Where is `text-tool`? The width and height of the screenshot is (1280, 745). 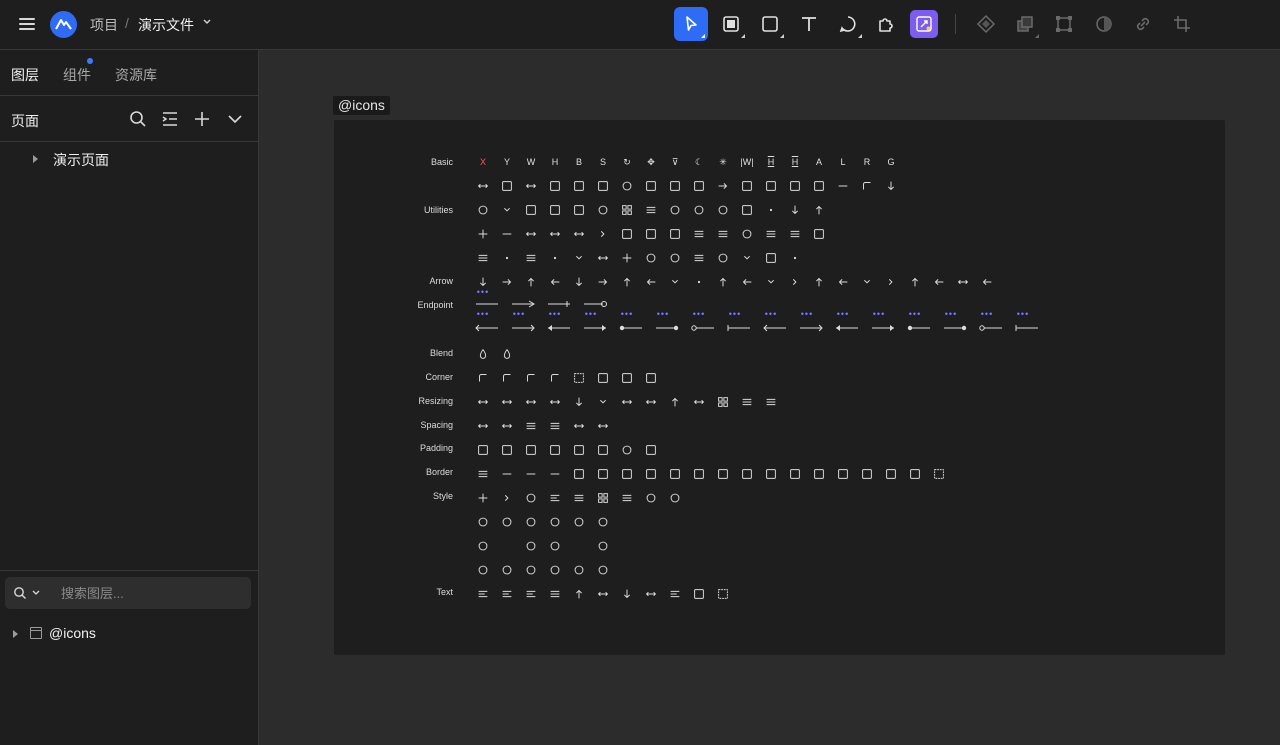
text-tool is located at coordinates (809, 24).